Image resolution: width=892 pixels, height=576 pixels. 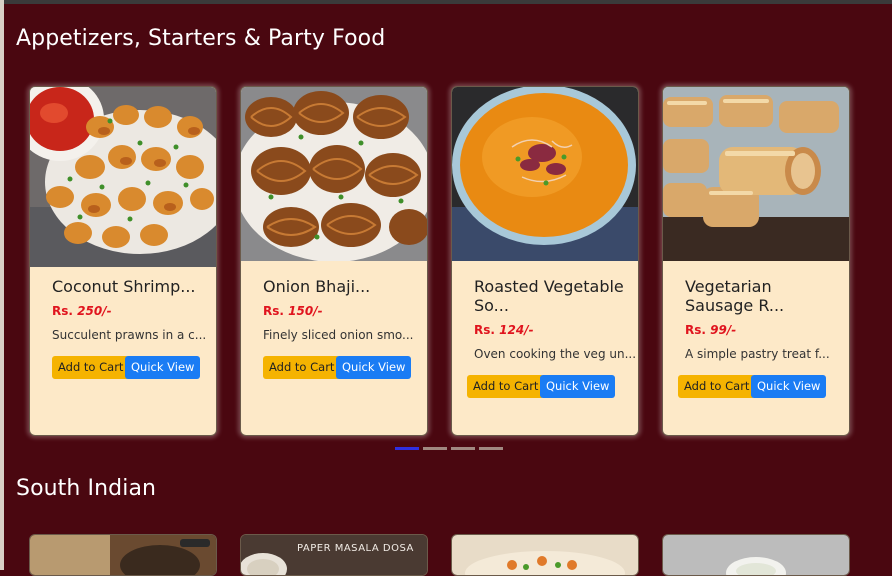 I want to click on product-price: Rs. 124/-, so click(x=504, y=330).